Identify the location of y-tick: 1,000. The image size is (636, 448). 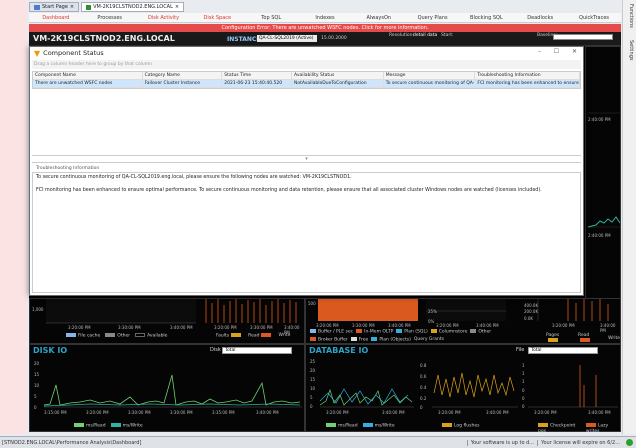
(38, 309).